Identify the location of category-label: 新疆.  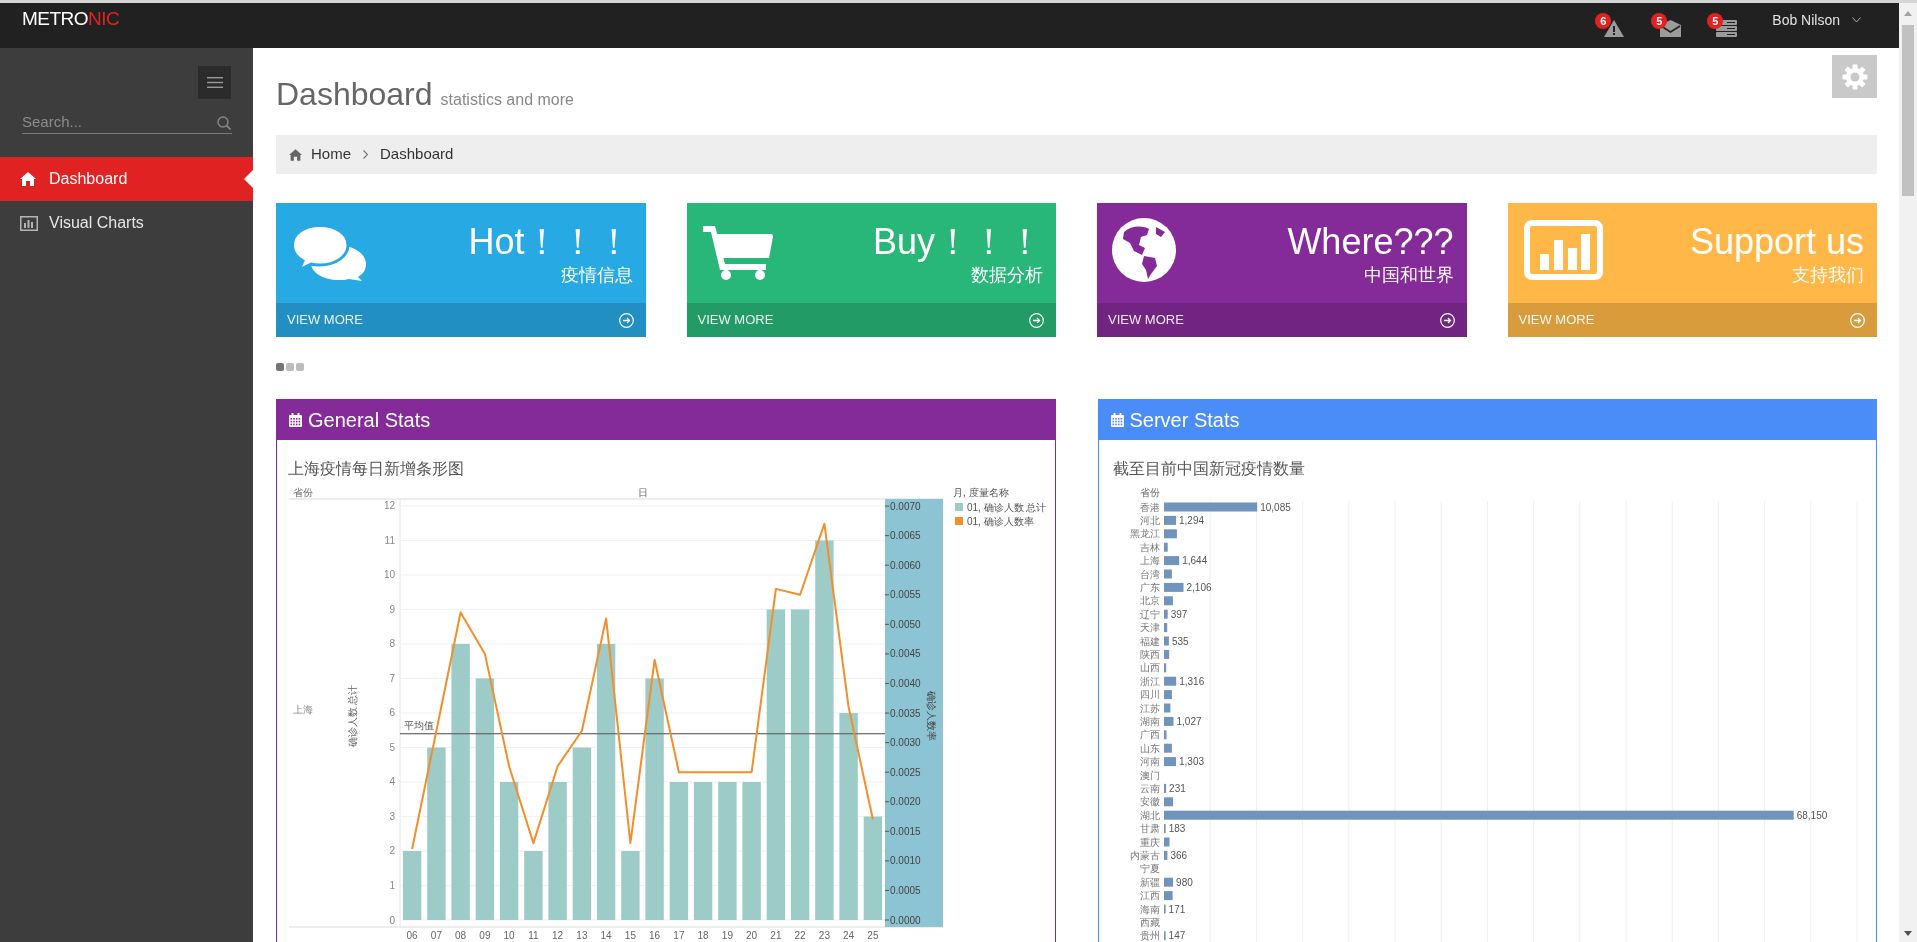
(1149, 882).